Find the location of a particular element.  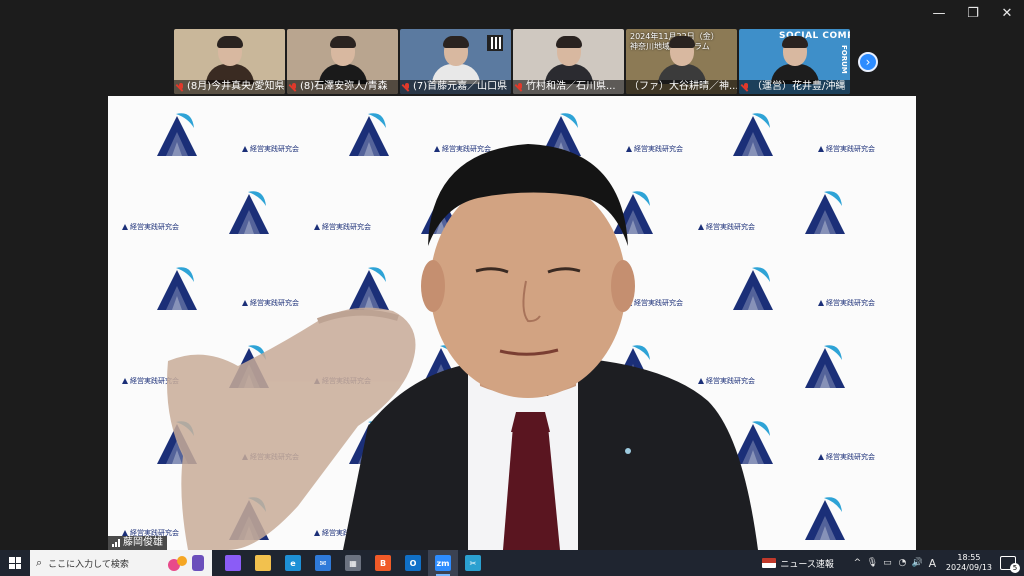

taskbar-app: e is located at coordinates (293, 563).